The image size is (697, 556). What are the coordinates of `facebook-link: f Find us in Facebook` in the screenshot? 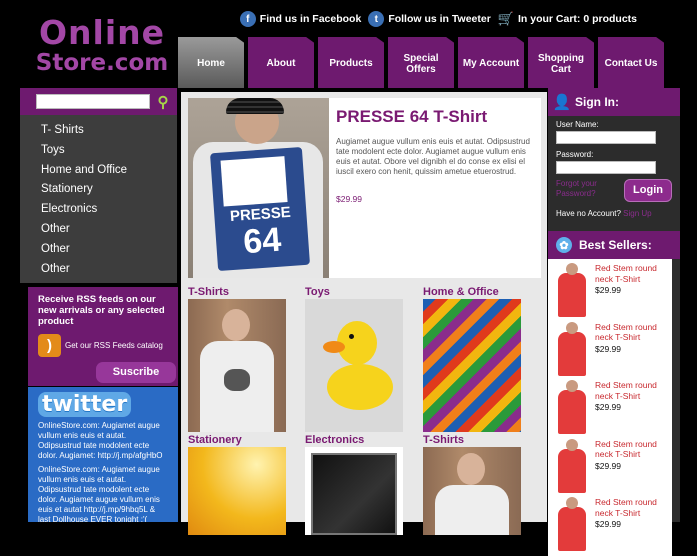 It's located at (300, 19).